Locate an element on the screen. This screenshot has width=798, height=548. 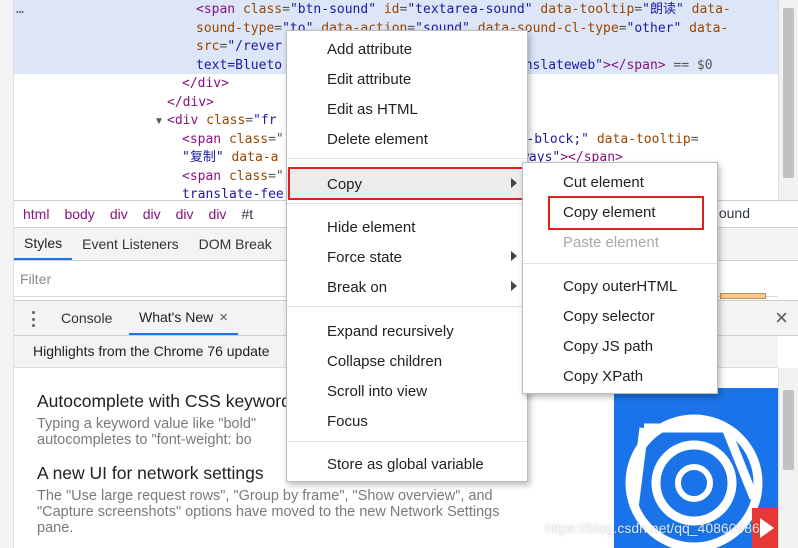
code-token: data-tooltip is located at coordinates (640, 139).